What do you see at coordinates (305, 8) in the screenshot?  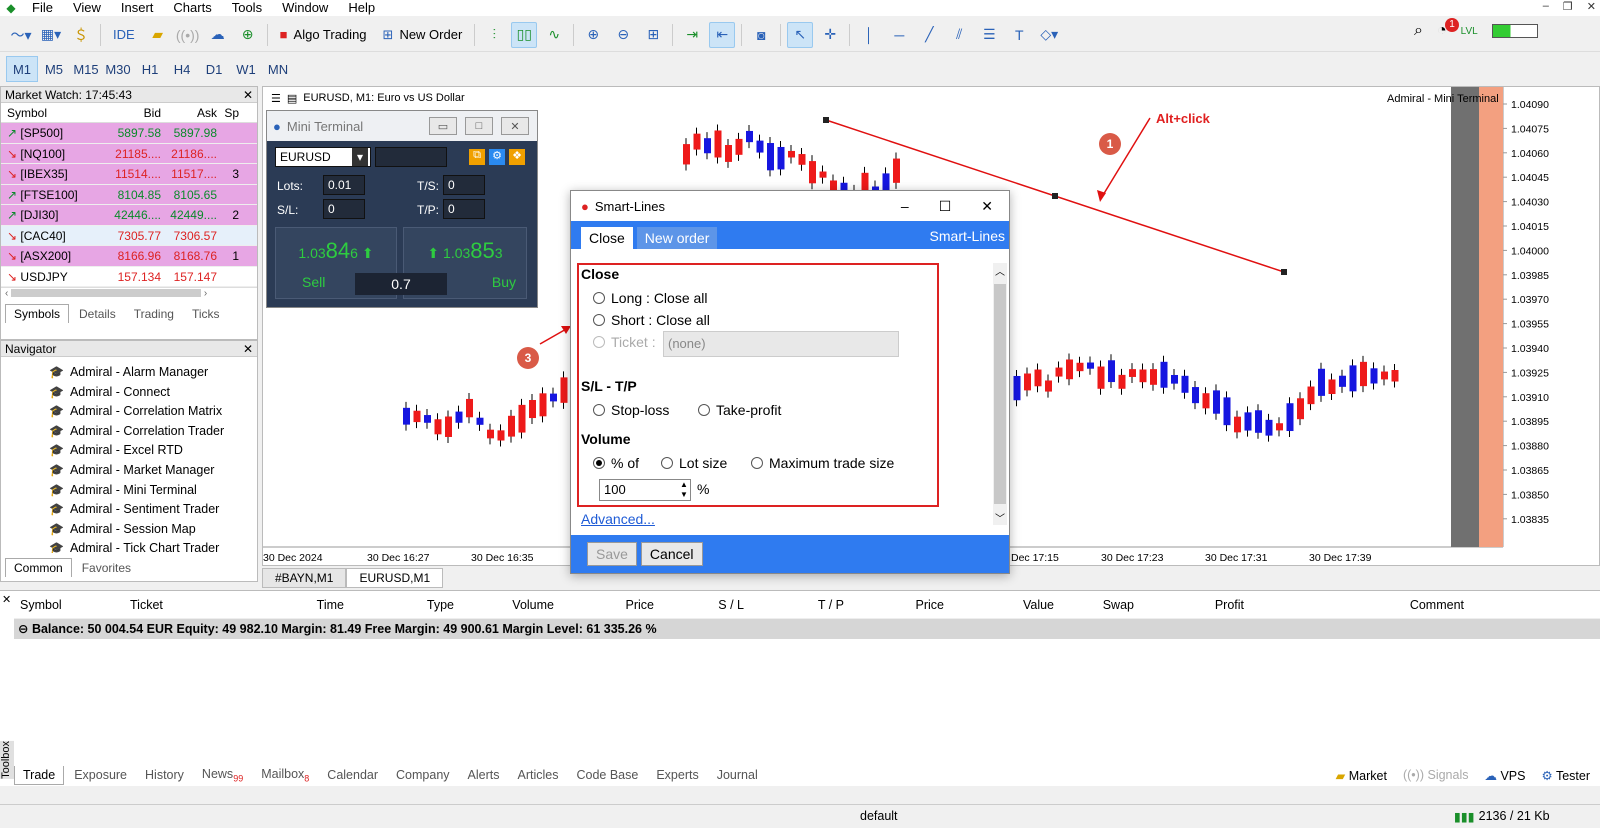 I see `menu-window: Window` at bounding box center [305, 8].